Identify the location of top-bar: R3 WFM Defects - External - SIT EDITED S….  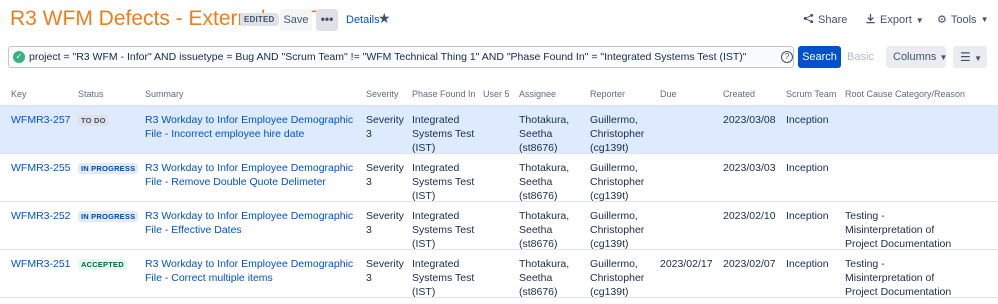
(499, 20).